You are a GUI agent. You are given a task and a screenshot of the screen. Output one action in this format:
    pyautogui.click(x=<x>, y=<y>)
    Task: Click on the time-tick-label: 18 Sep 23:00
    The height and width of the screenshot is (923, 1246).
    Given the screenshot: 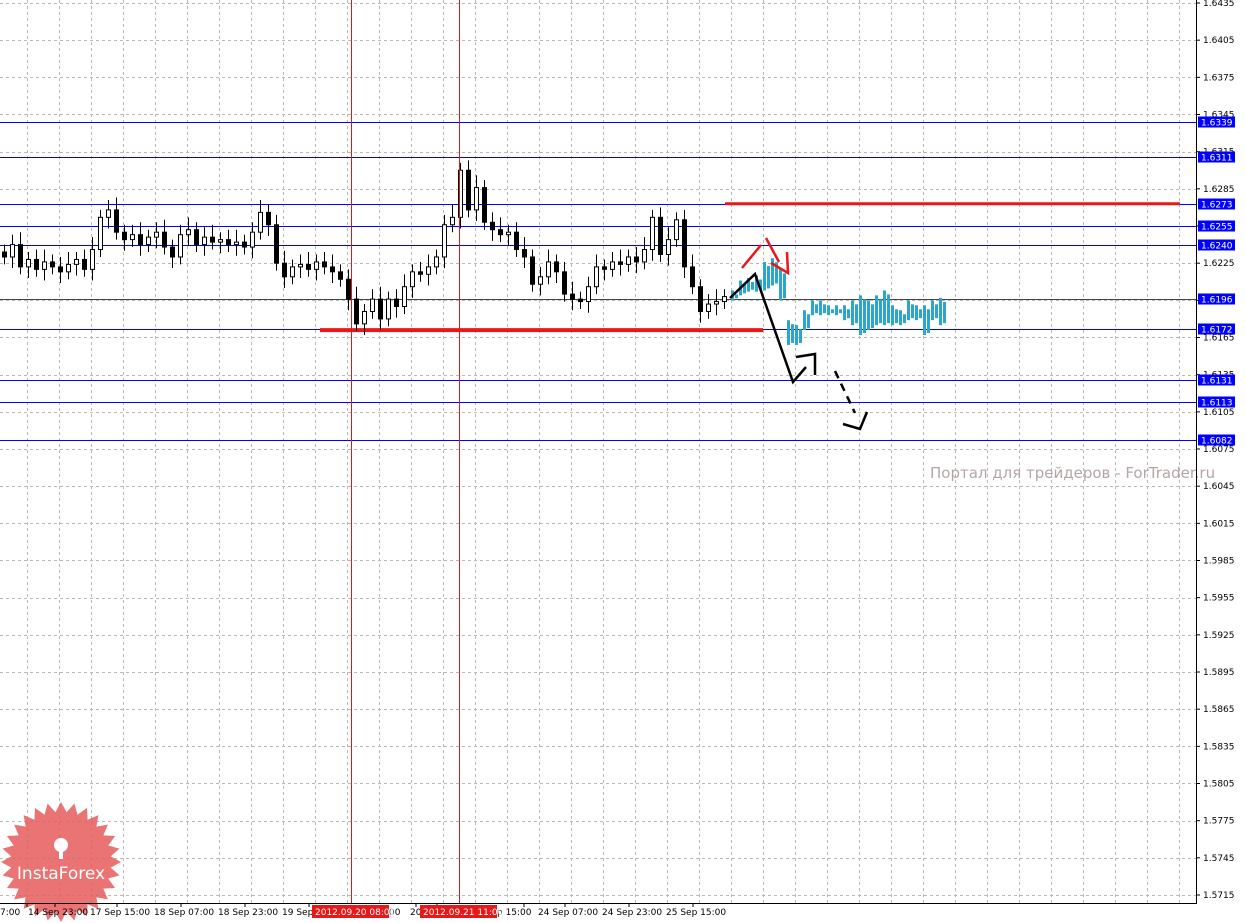 What is the action you would take?
    pyautogui.click(x=248, y=913)
    